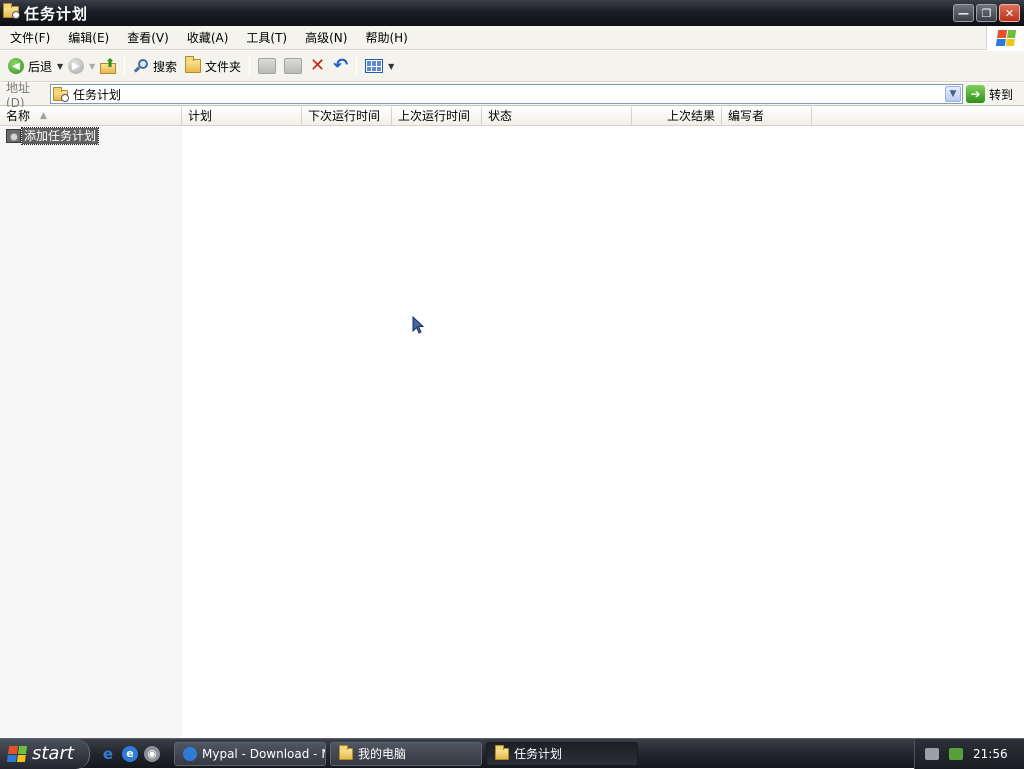 Image resolution: width=1024 pixels, height=769 pixels. I want to click on move-to-icon, so click(267, 66).